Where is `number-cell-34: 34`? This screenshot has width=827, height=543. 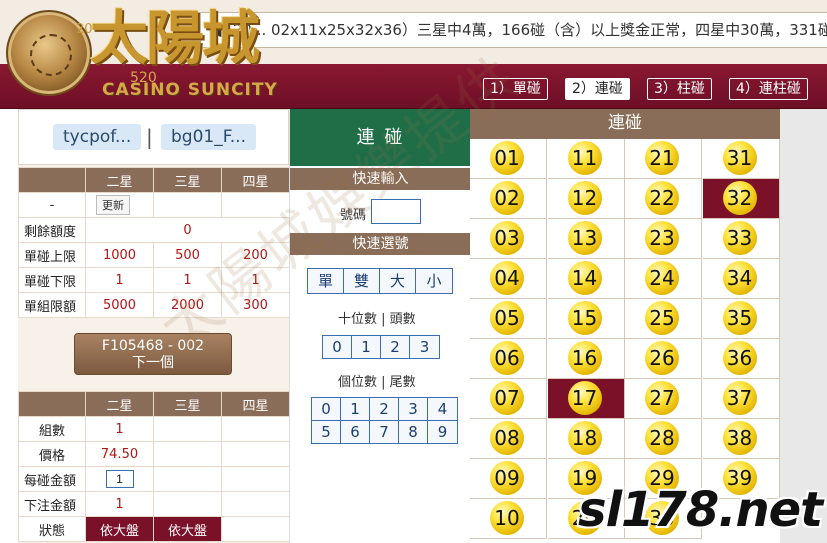
number-cell-34: 34 is located at coordinates (741, 279).